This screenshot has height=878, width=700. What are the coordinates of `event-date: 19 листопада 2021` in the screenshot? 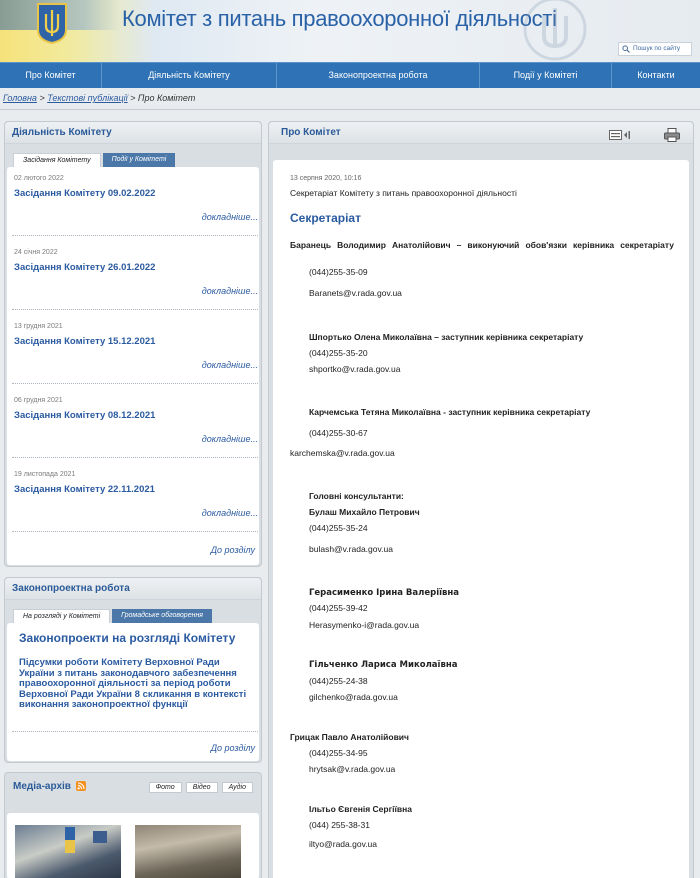 It's located at (45, 474).